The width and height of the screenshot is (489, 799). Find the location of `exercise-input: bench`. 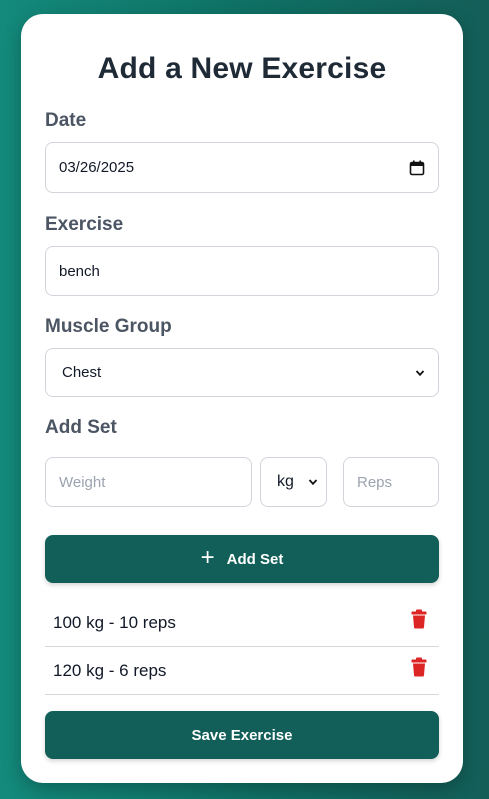

exercise-input: bench is located at coordinates (242, 271).